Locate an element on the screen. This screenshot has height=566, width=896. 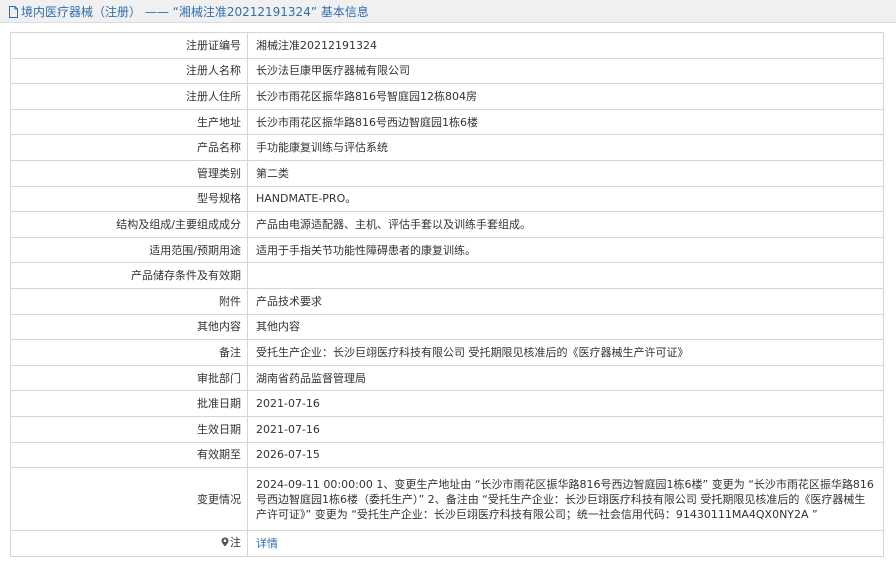
table-row: 生产地址 长沙市雨花区振华路816号西边智庭园1栋6楼 is located at coordinates (447, 122).